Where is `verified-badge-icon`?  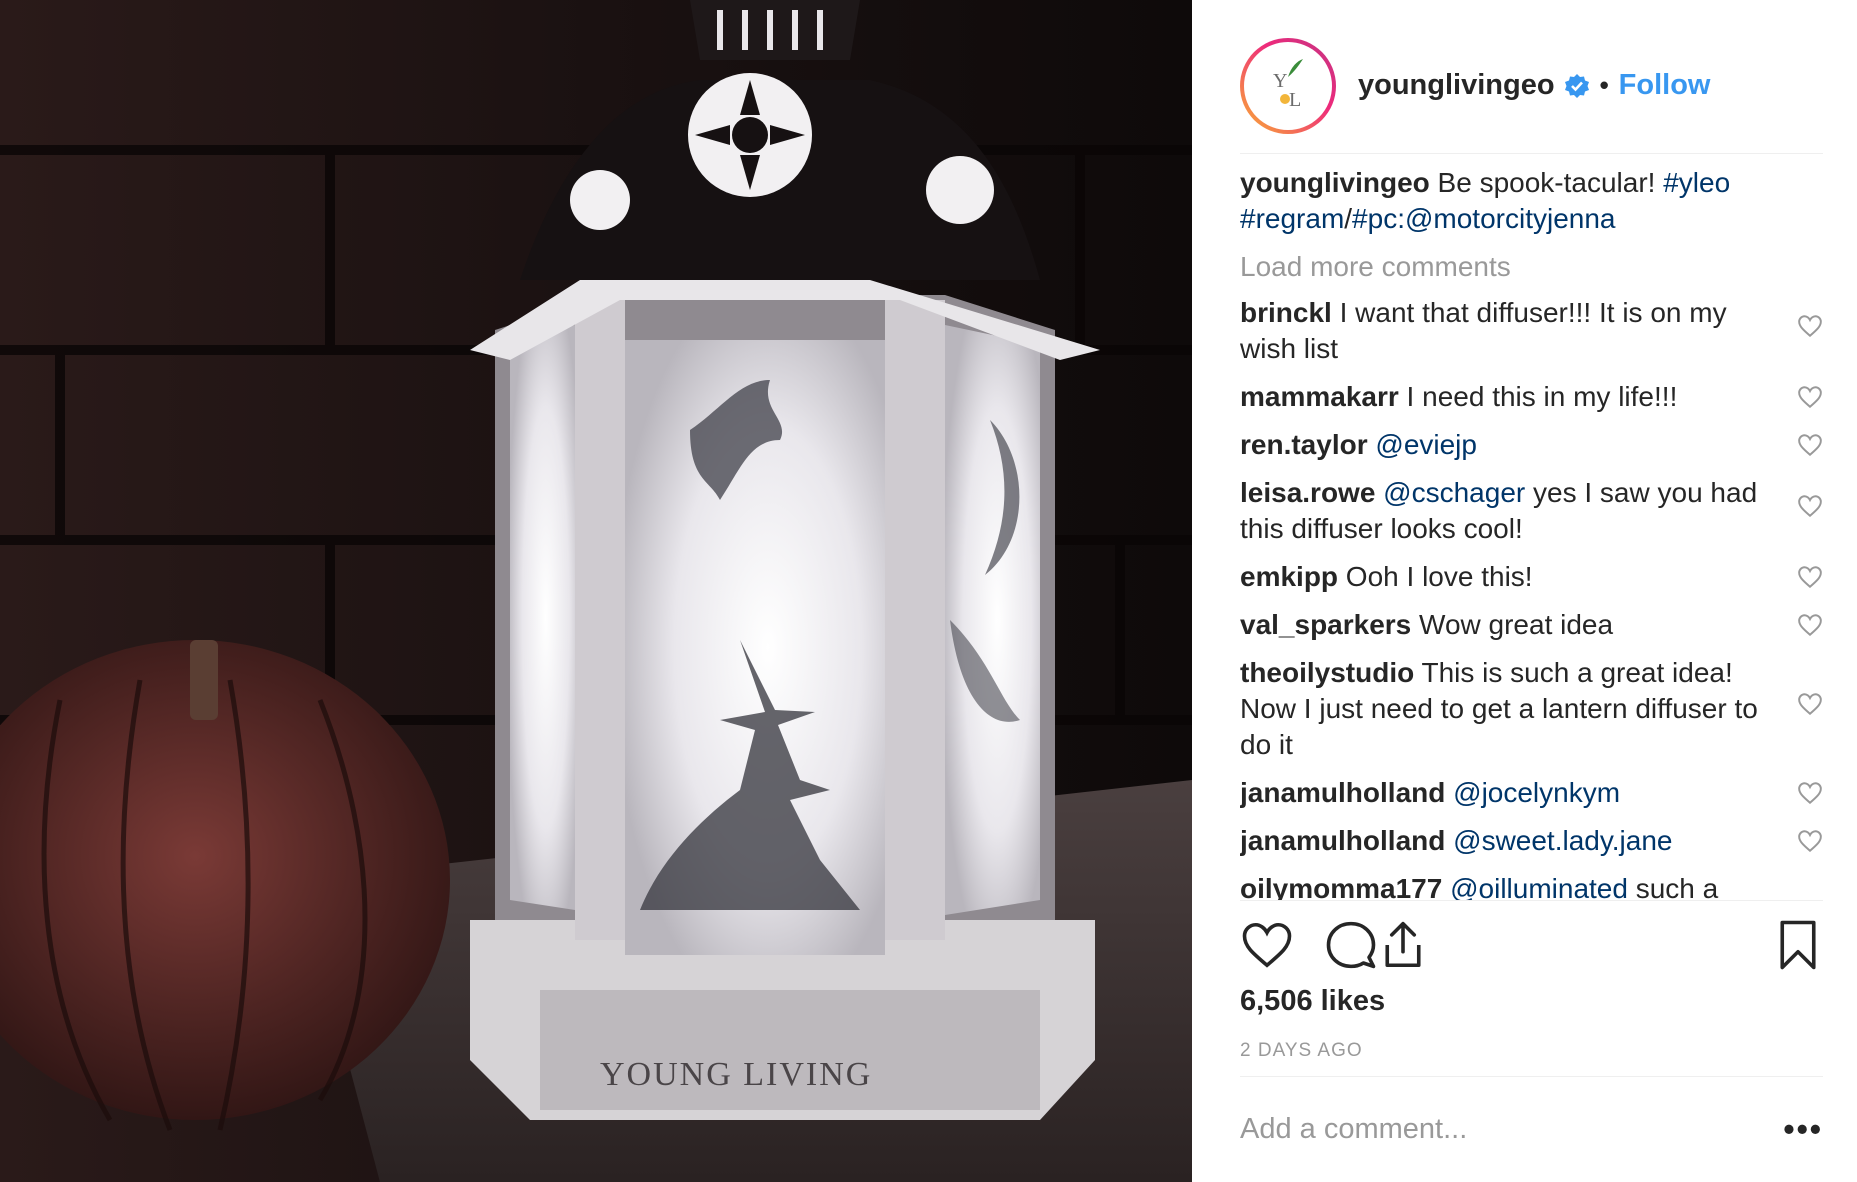
verified-badge-icon is located at coordinates (1576, 85).